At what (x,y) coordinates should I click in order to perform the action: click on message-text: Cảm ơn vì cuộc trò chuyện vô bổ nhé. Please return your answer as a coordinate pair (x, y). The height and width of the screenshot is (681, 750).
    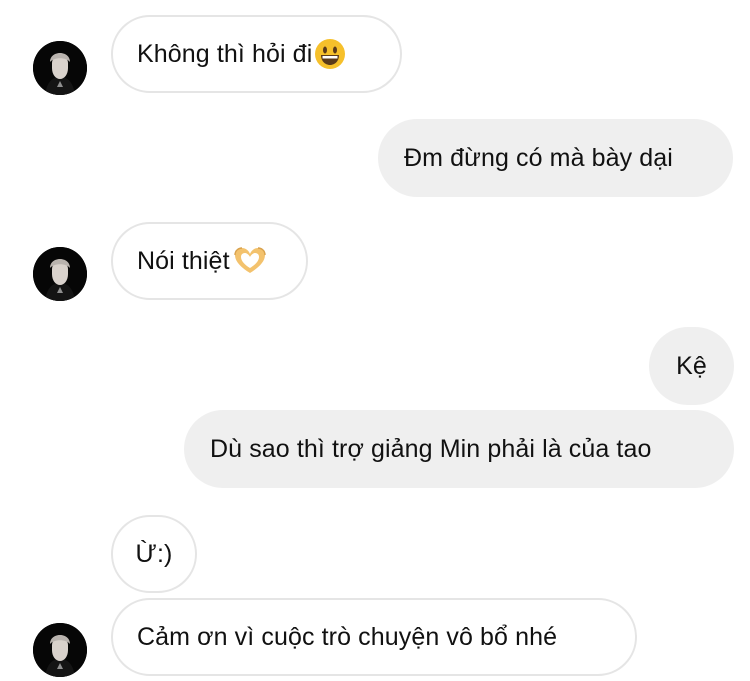
    Looking at the image, I should click on (347, 636).